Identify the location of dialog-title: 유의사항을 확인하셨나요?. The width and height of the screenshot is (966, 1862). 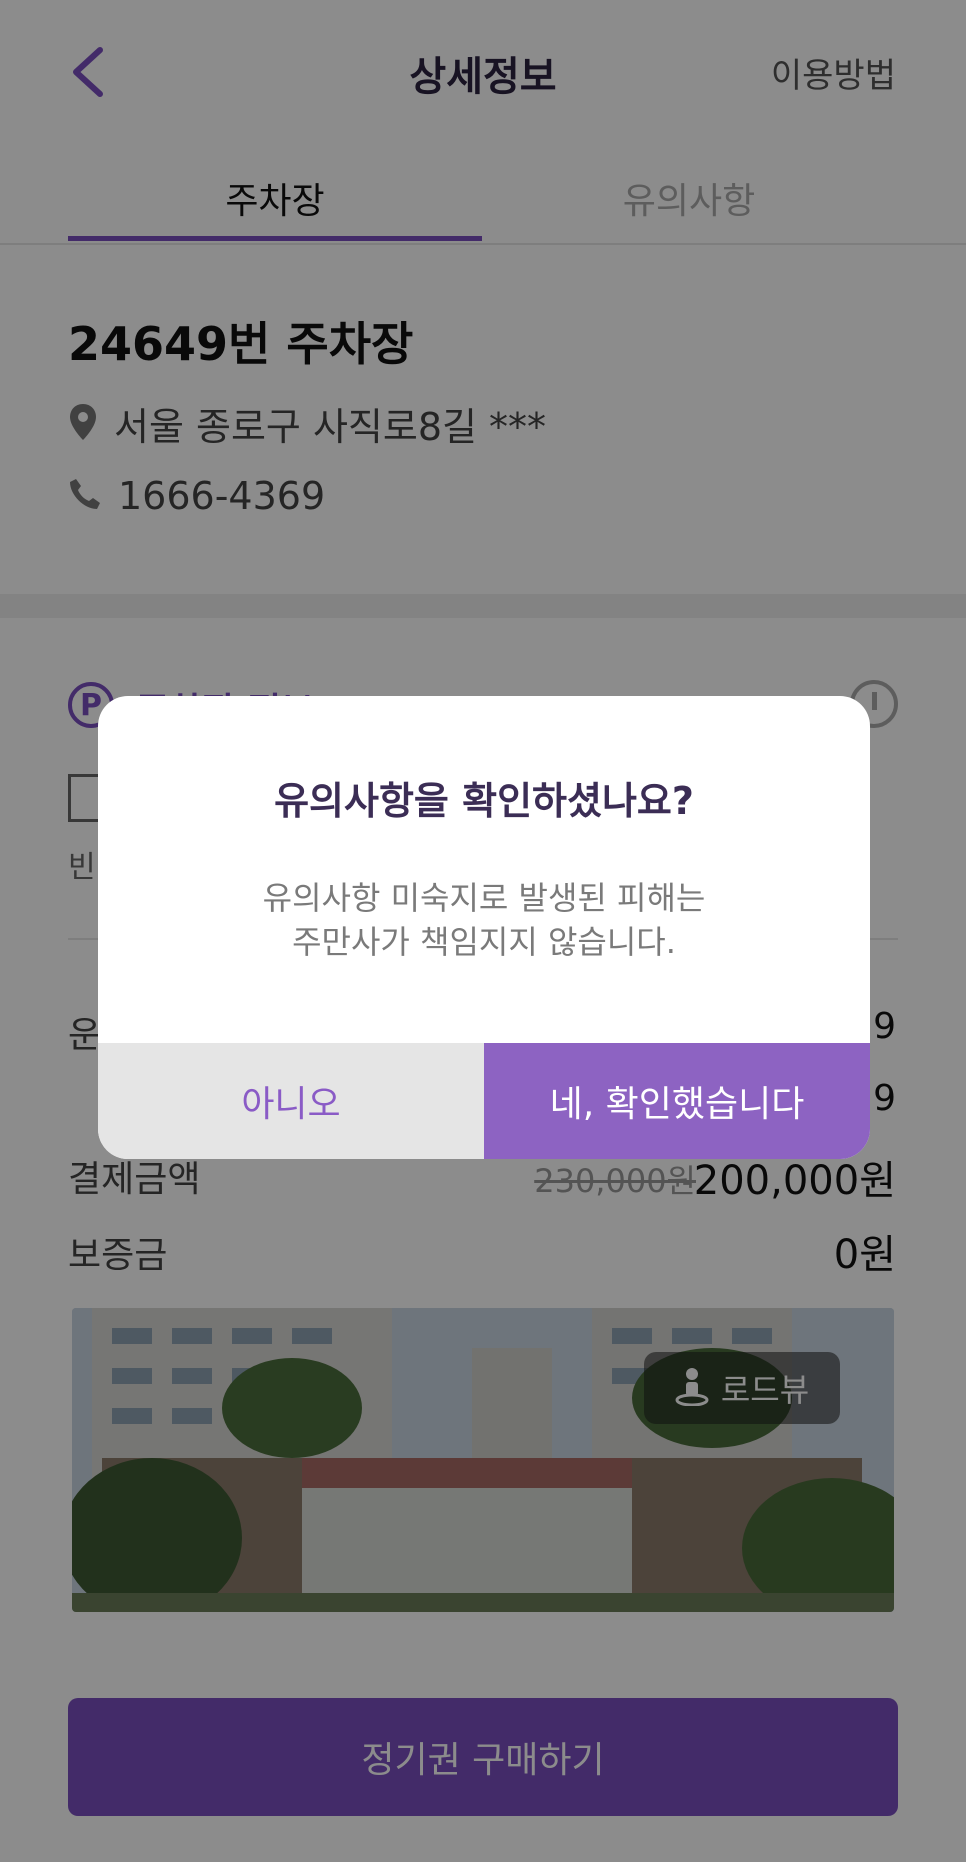
(484, 801).